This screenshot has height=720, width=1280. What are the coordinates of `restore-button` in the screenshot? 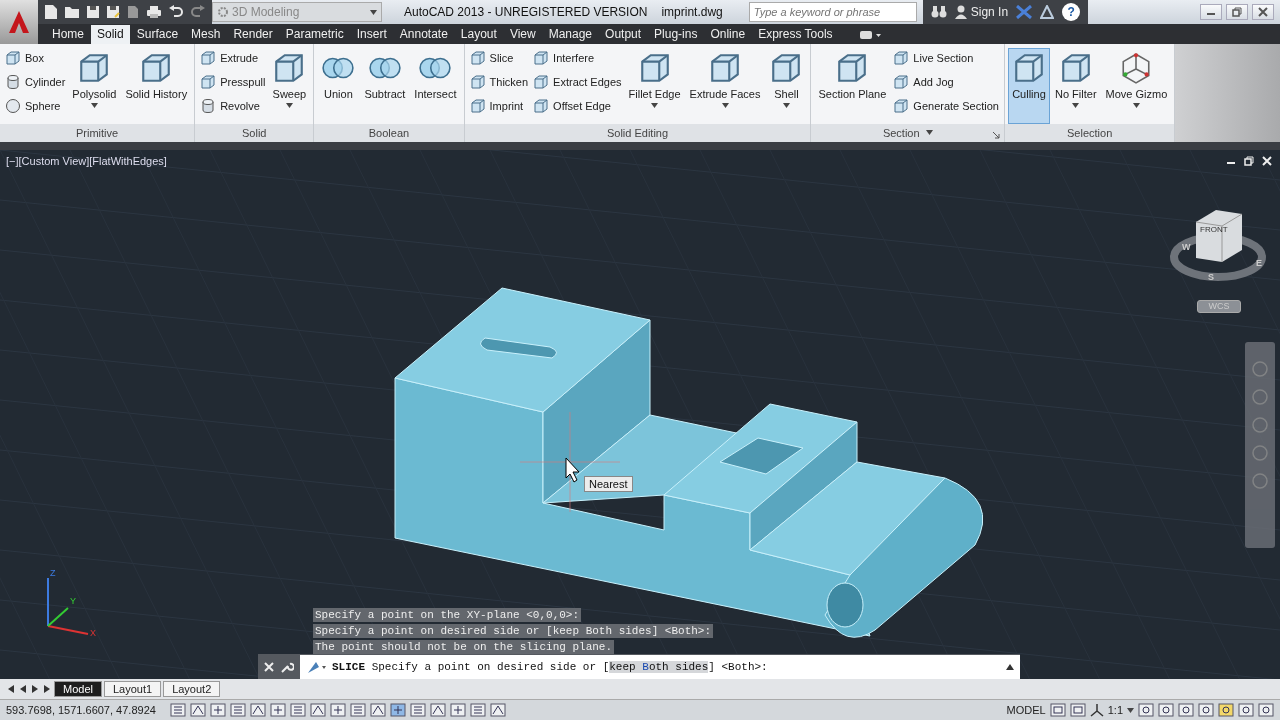 It's located at (1237, 12).